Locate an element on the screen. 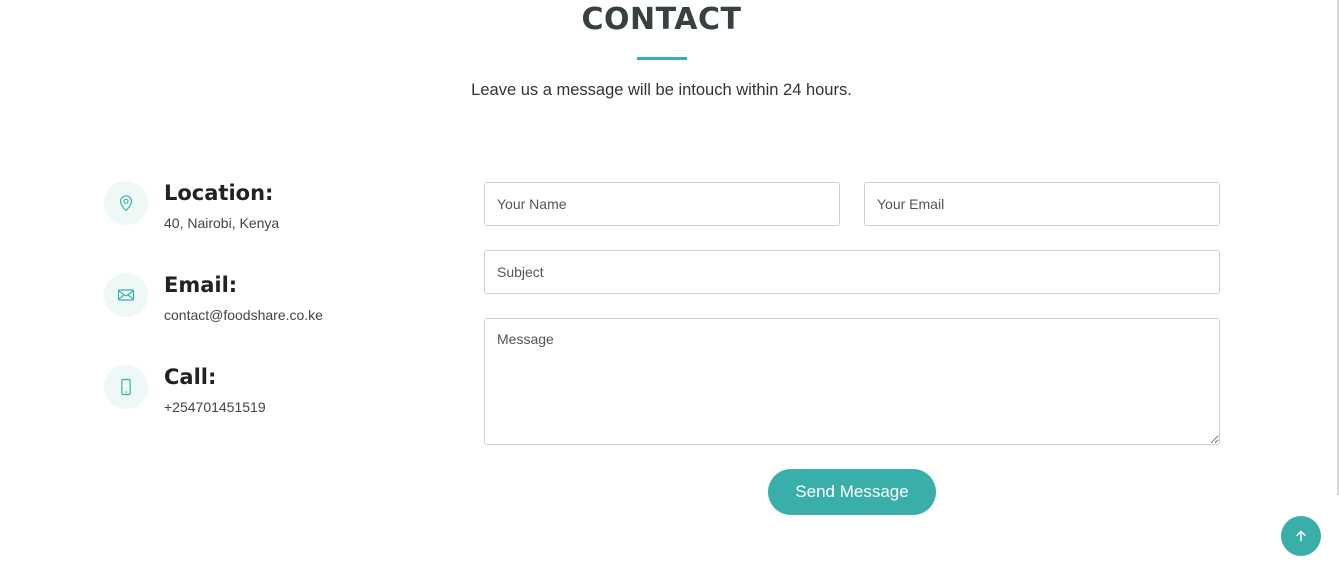  info-email-heading: Email: is located at coordinates (201, 285).